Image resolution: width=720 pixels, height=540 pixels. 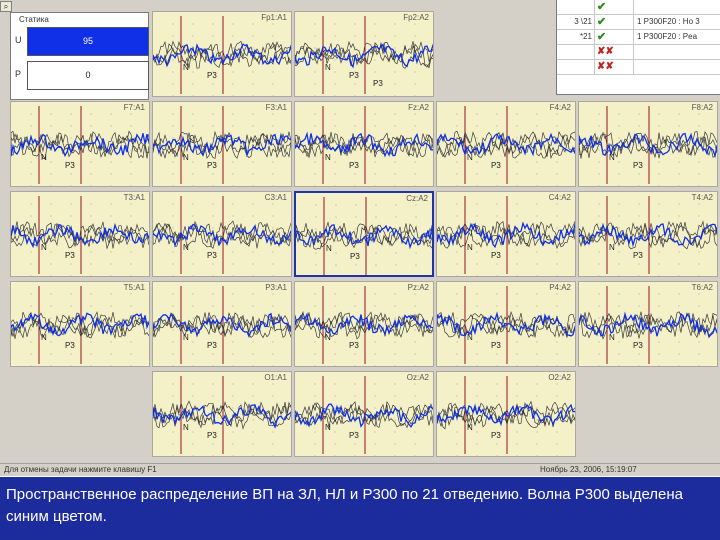 What do you see at coordinates (276, 107) in the screenshot?
I see `lead-label: F3:A1` at bounding box center [276, 107].